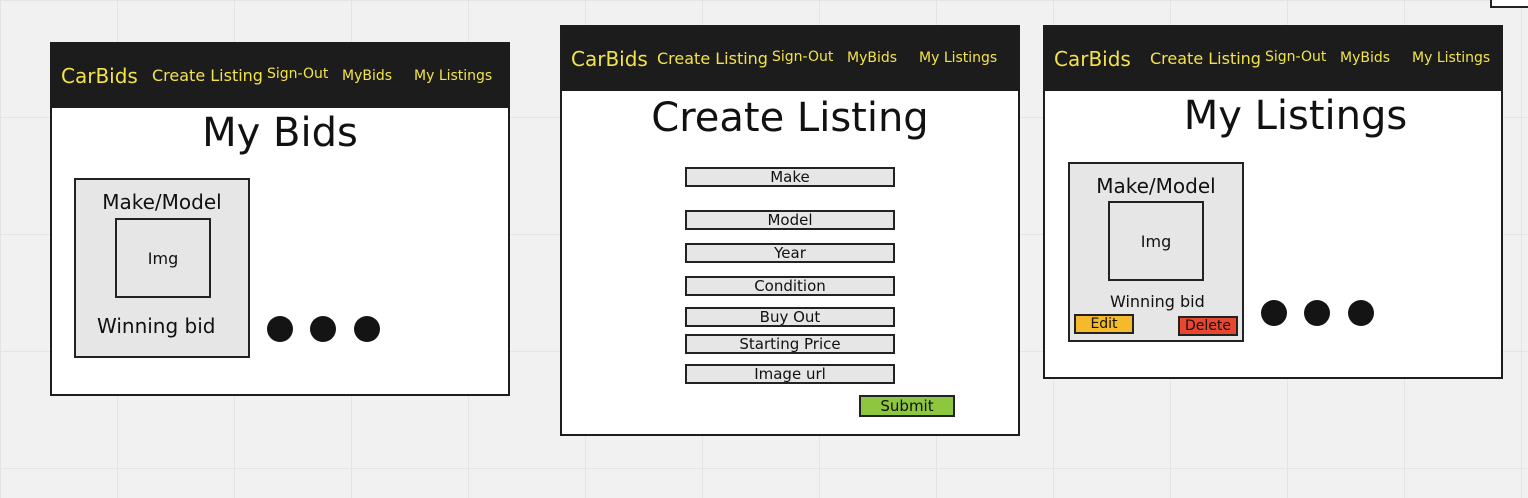  I want to click on image-url-field, so click(790, 374).